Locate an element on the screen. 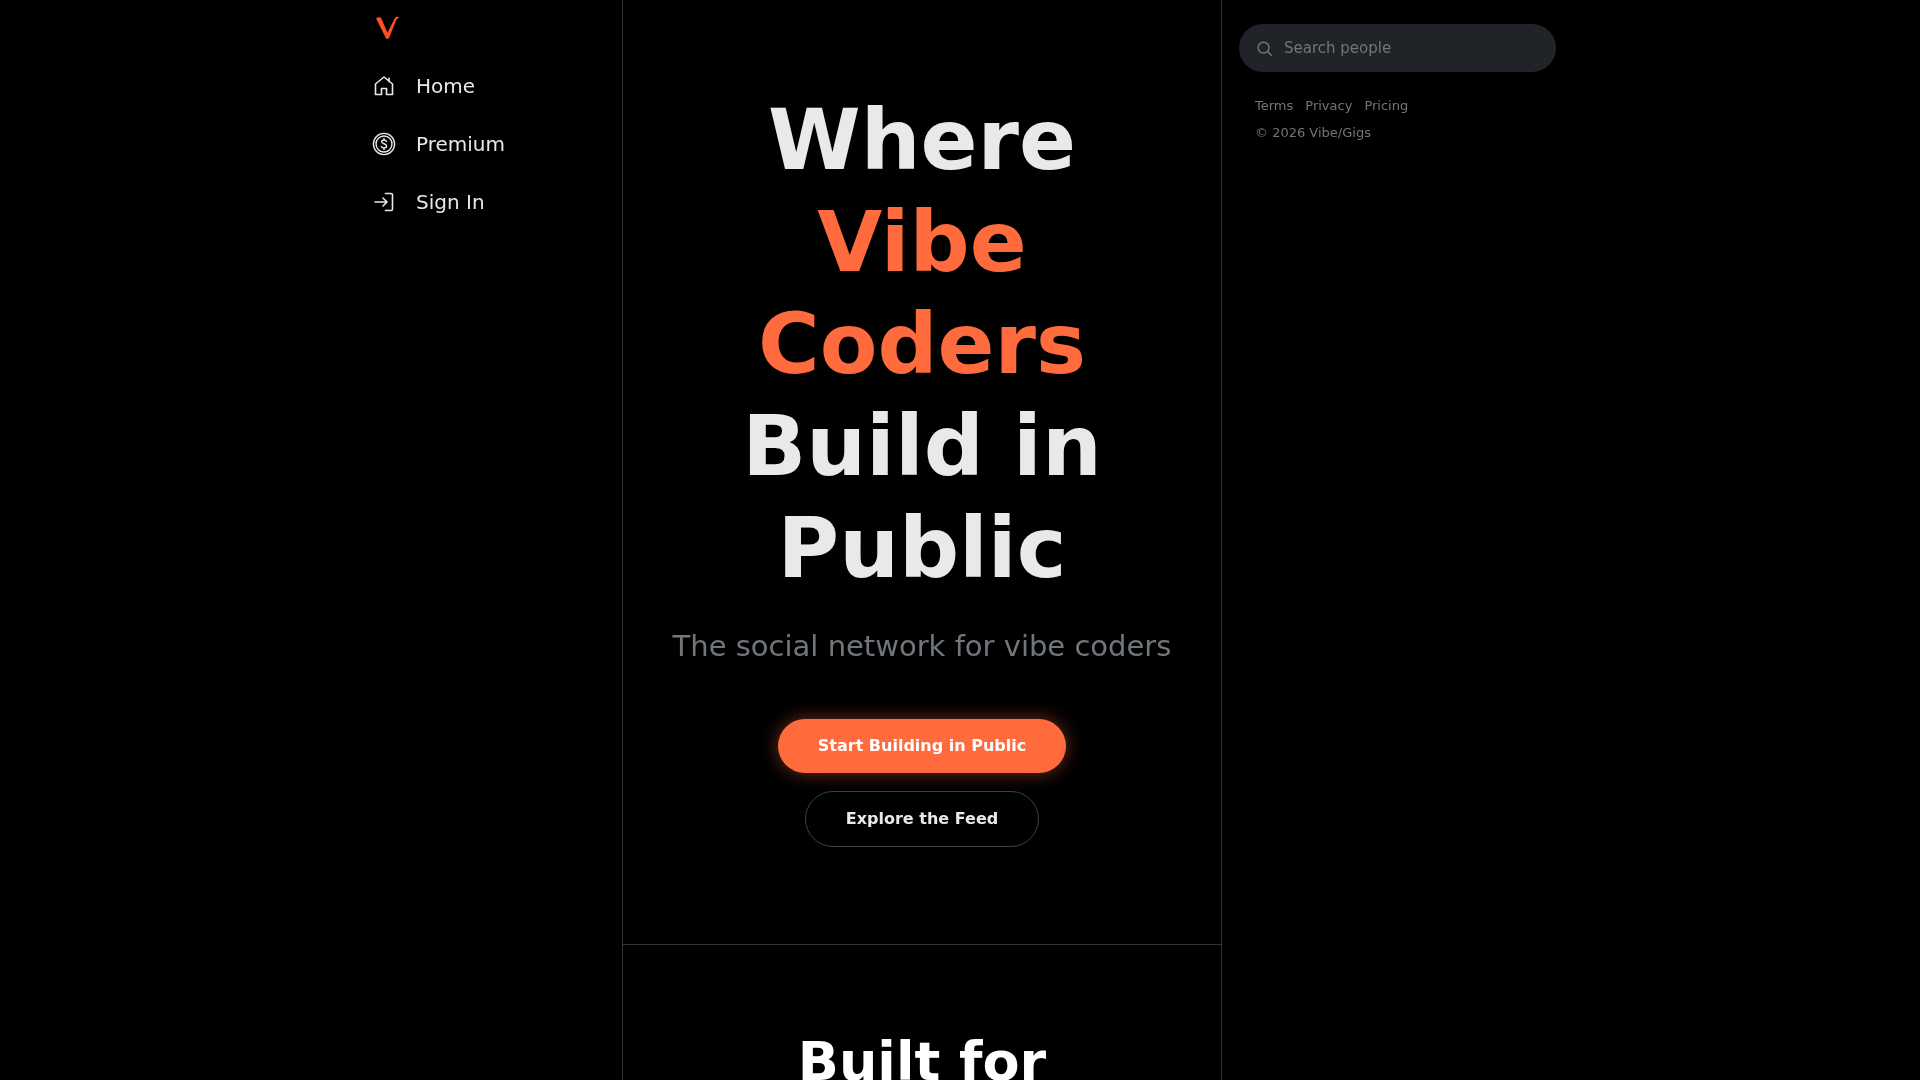 The height and width of the screenshot is (1080, 1920). footer-link: Privacy is located at coordinates (1329, 106).